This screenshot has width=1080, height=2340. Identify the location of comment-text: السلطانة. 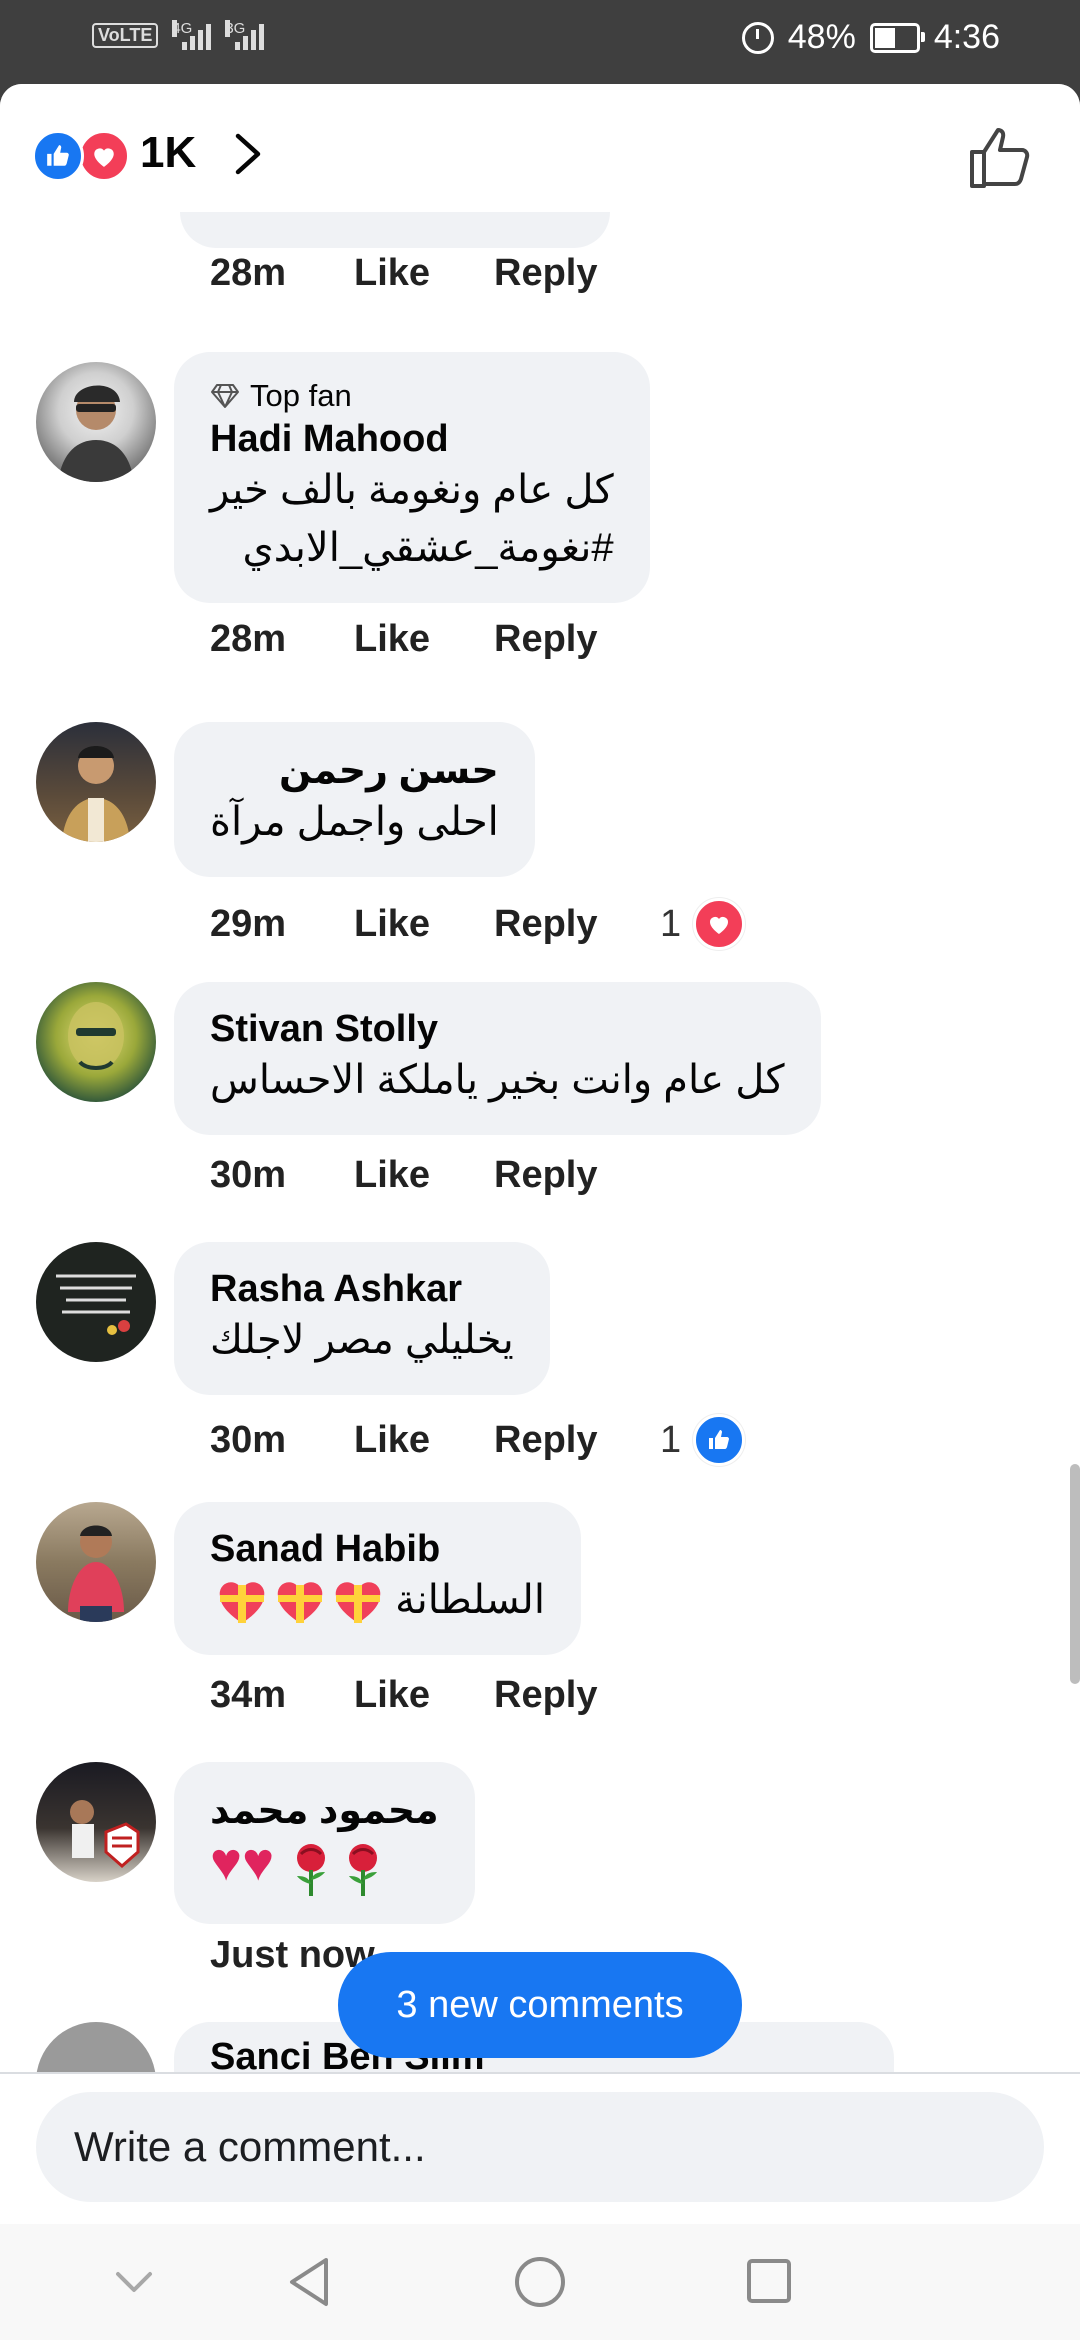
(377, 1600).